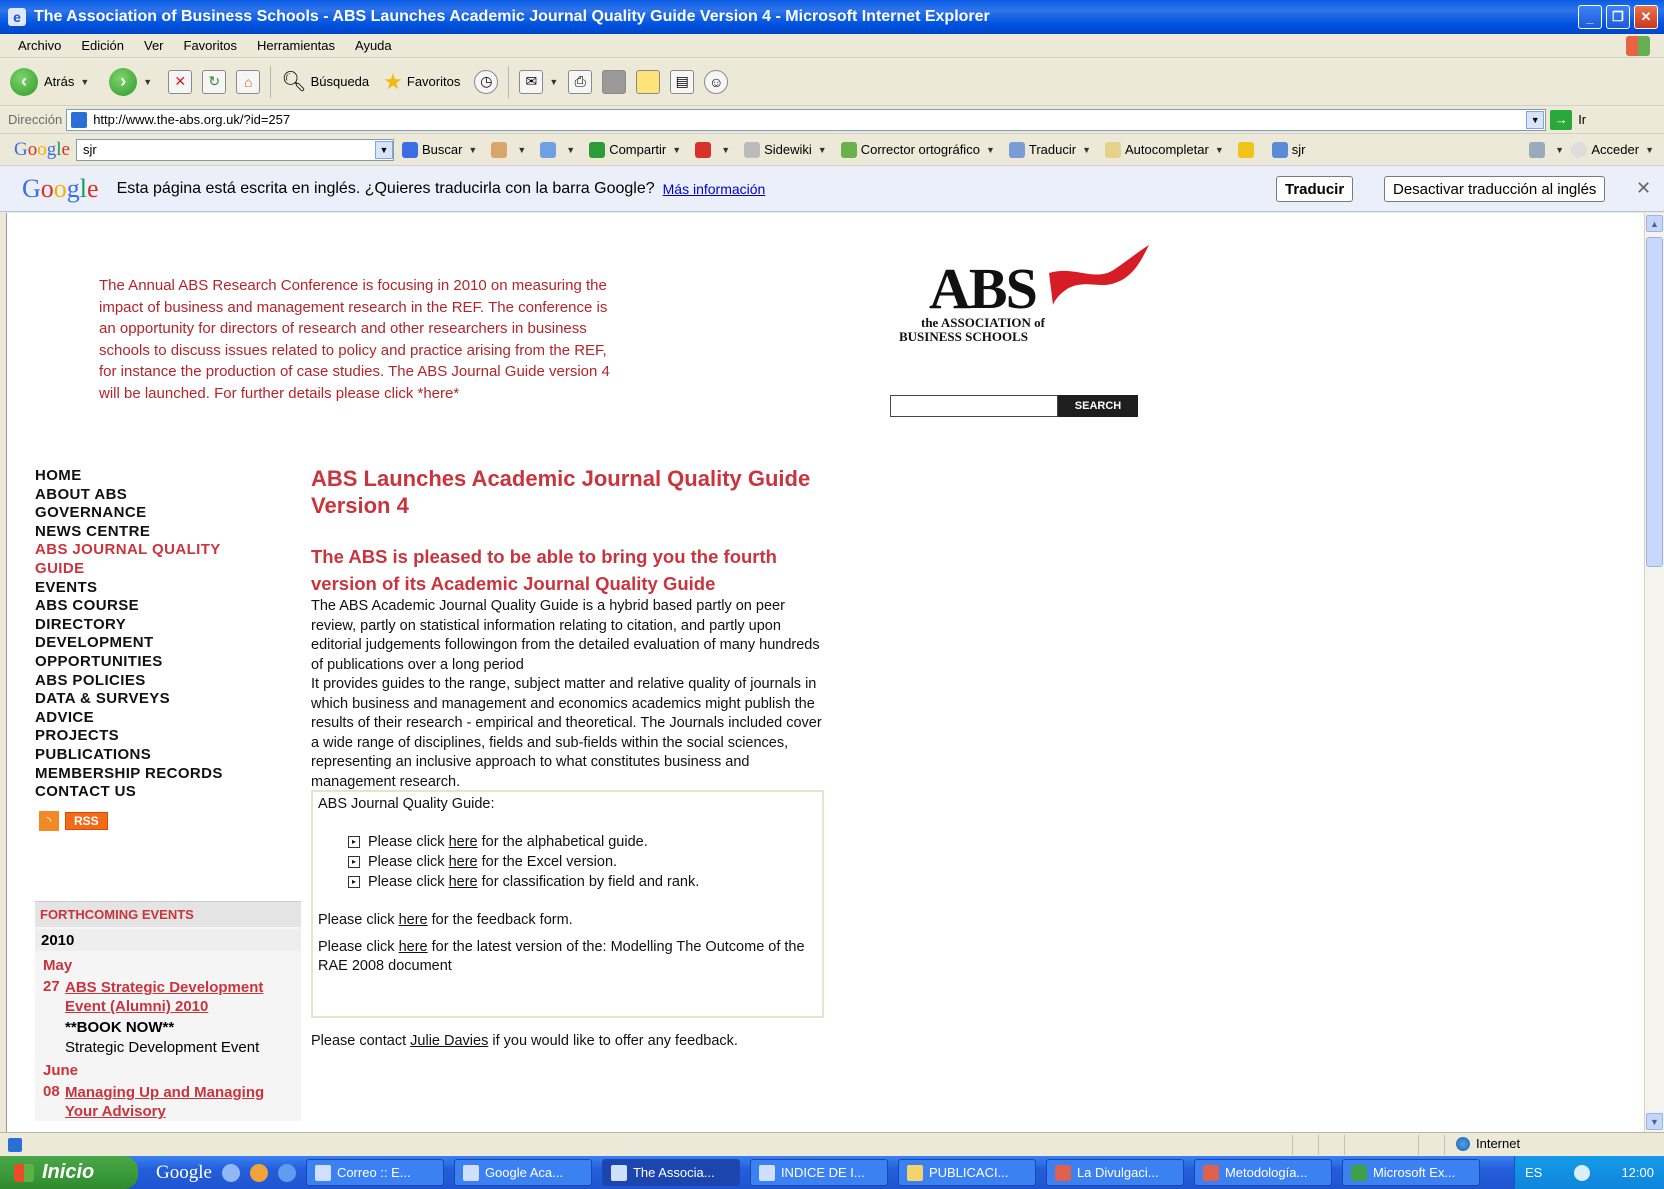 The image size is (1664, 1189). Describe the element at coordinates (1581, 1172) in the screenshot. I see `tray-icon` at that location.